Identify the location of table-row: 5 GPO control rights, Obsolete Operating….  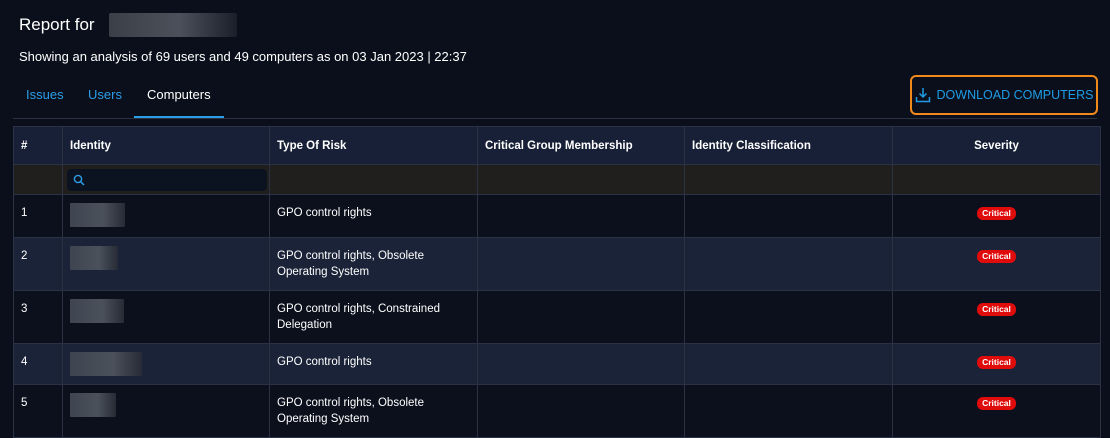
(557, 411).